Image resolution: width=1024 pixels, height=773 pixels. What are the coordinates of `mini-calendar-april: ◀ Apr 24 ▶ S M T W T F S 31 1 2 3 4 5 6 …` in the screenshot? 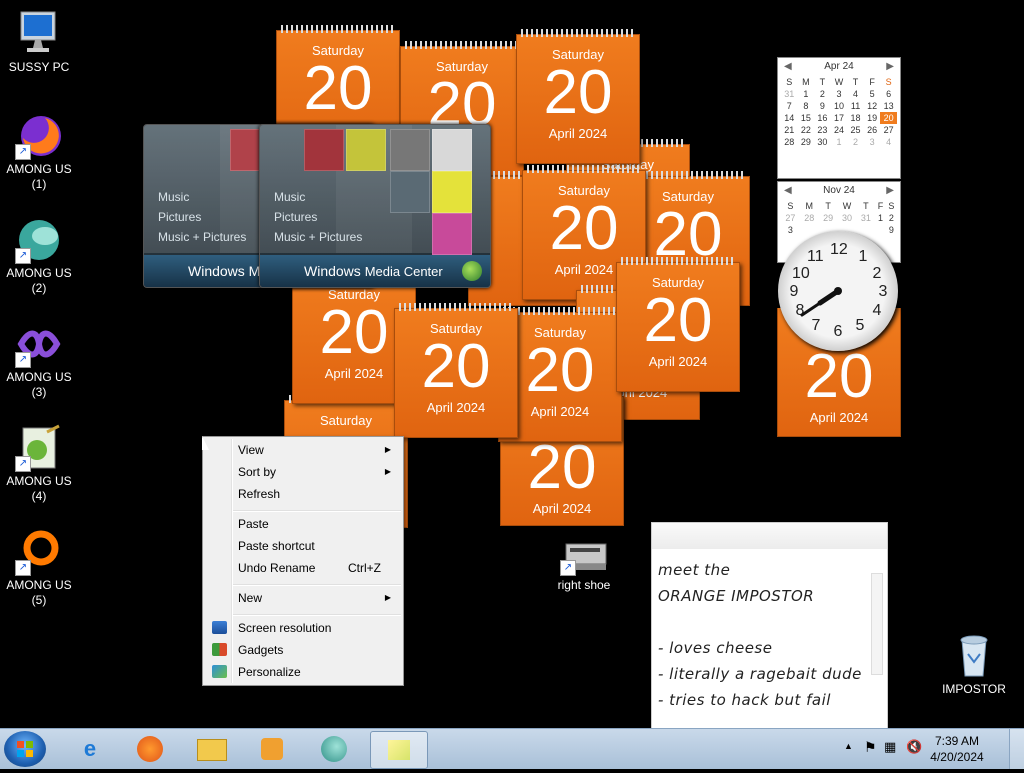 It's located at (839, 118).